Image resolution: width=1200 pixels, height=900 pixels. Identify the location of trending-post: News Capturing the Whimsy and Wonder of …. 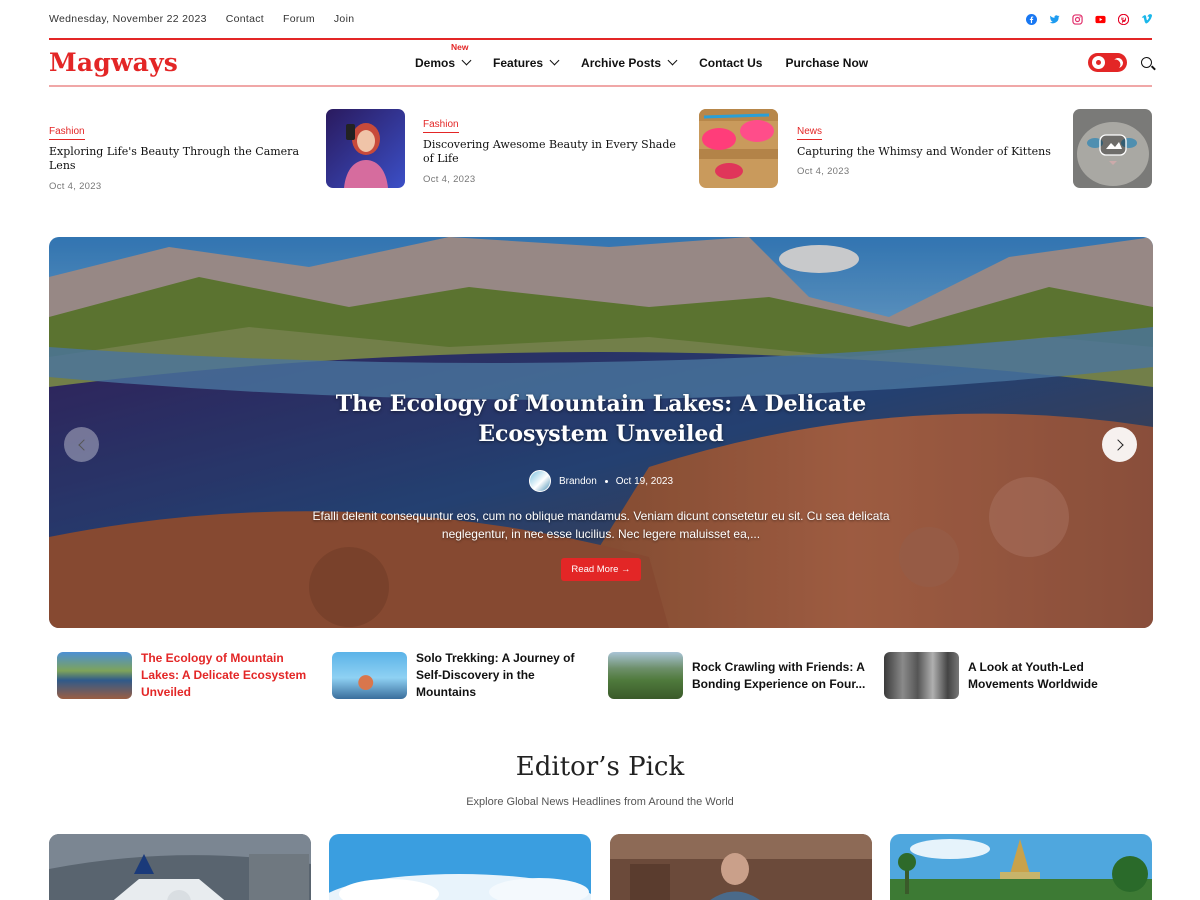
(927, 160).